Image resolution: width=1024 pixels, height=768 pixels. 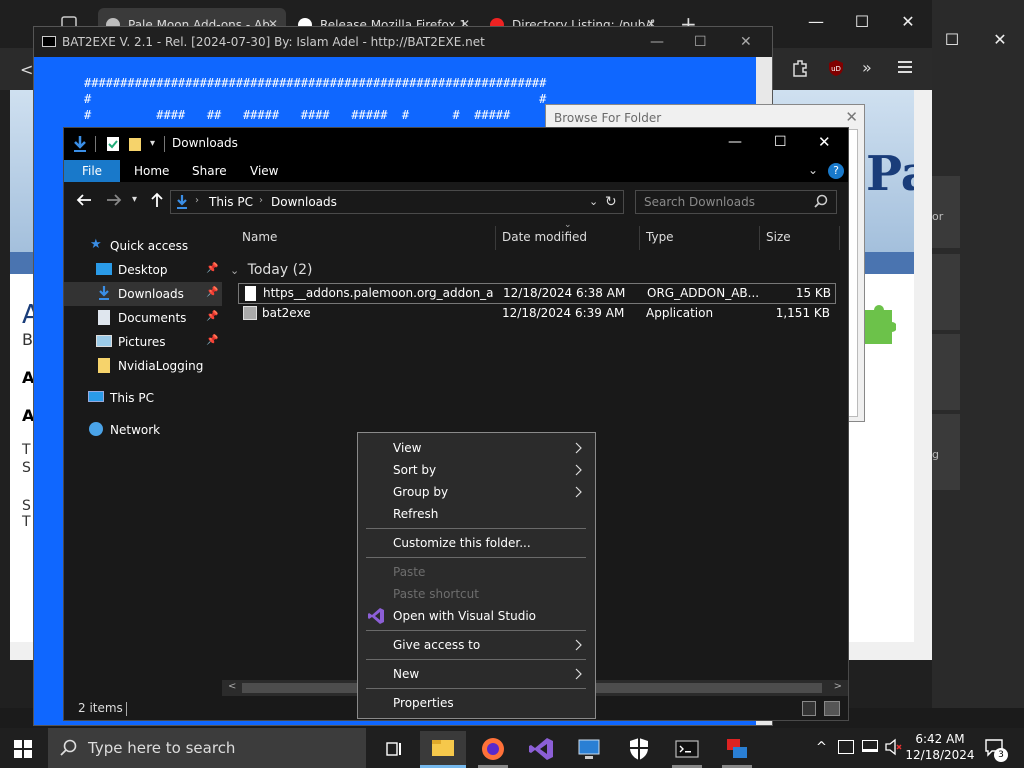 What do you see at coordinates (846, 747) in the screenshot?
I see `tray-app-icon` at bounding box center [846, 747].